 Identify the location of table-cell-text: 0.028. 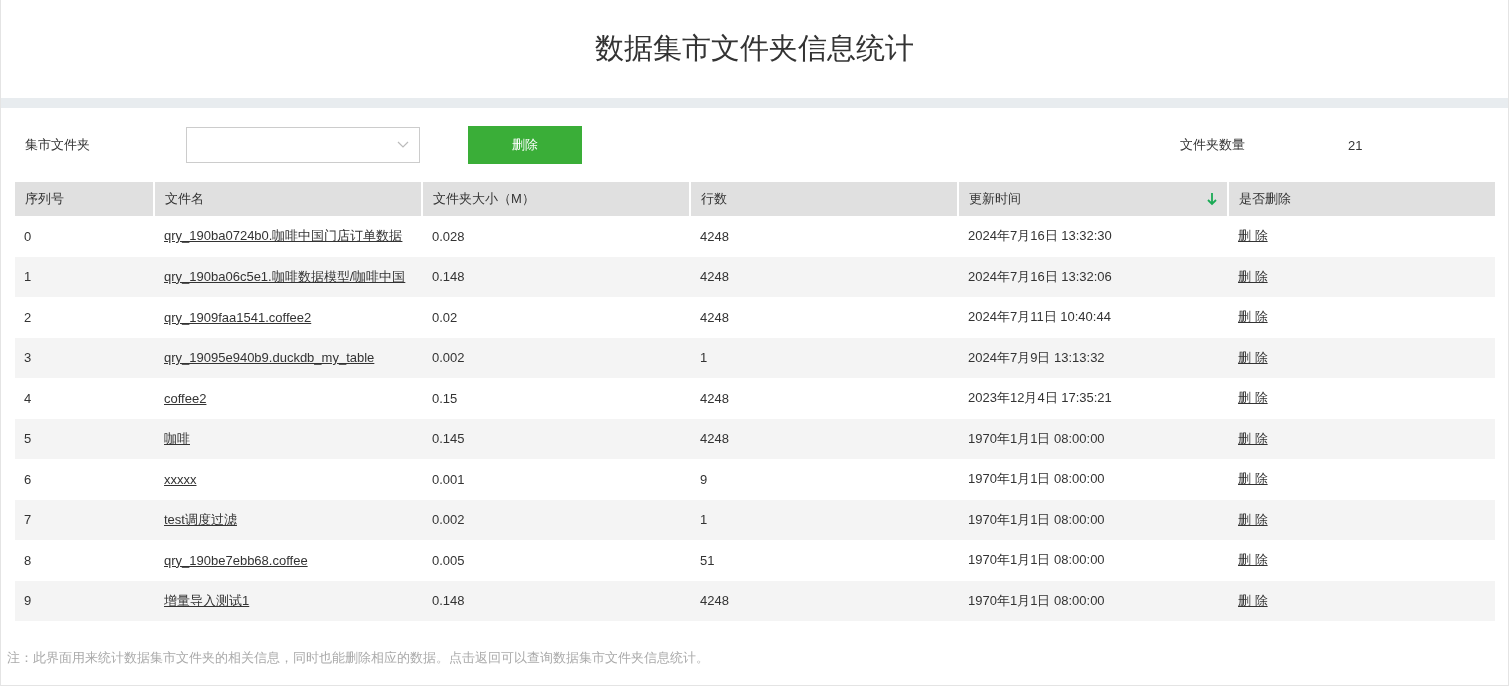
(448, 236).